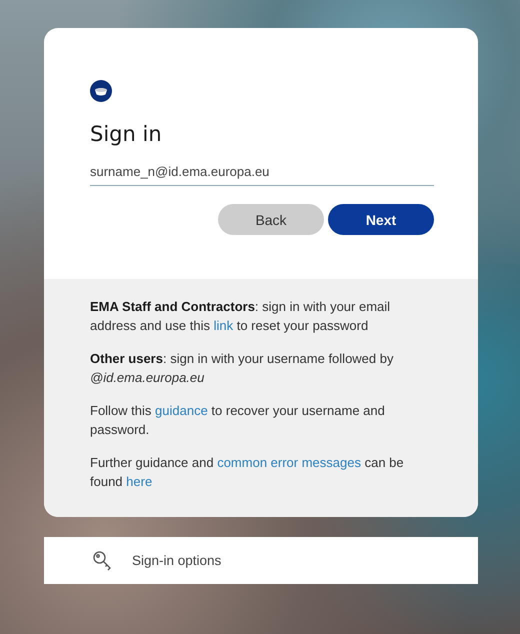  I want to click on link: link, so click(224, 325).